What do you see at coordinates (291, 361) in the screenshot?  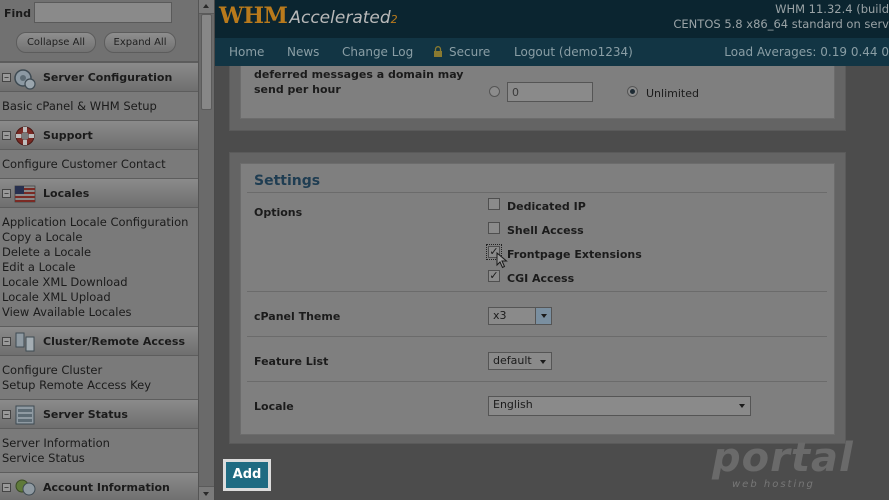 I see `feature-list-label: Feature List` at bounding box center [291, 361].